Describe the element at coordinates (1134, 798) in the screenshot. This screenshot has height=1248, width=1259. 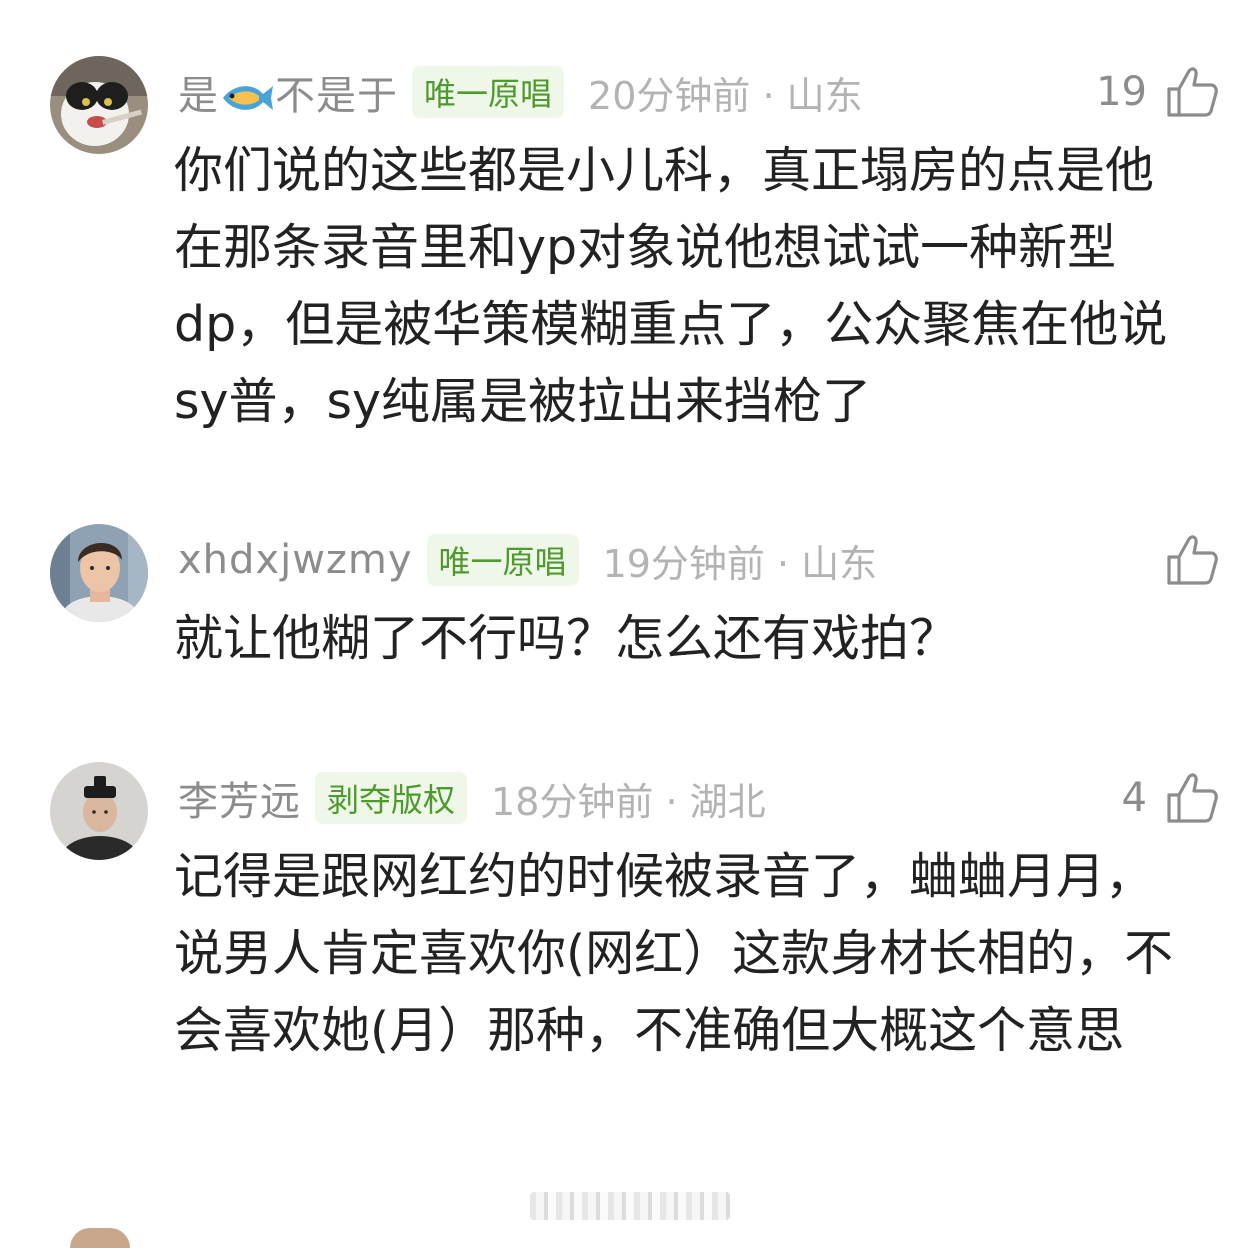
I see `like-count: 4` at that location.